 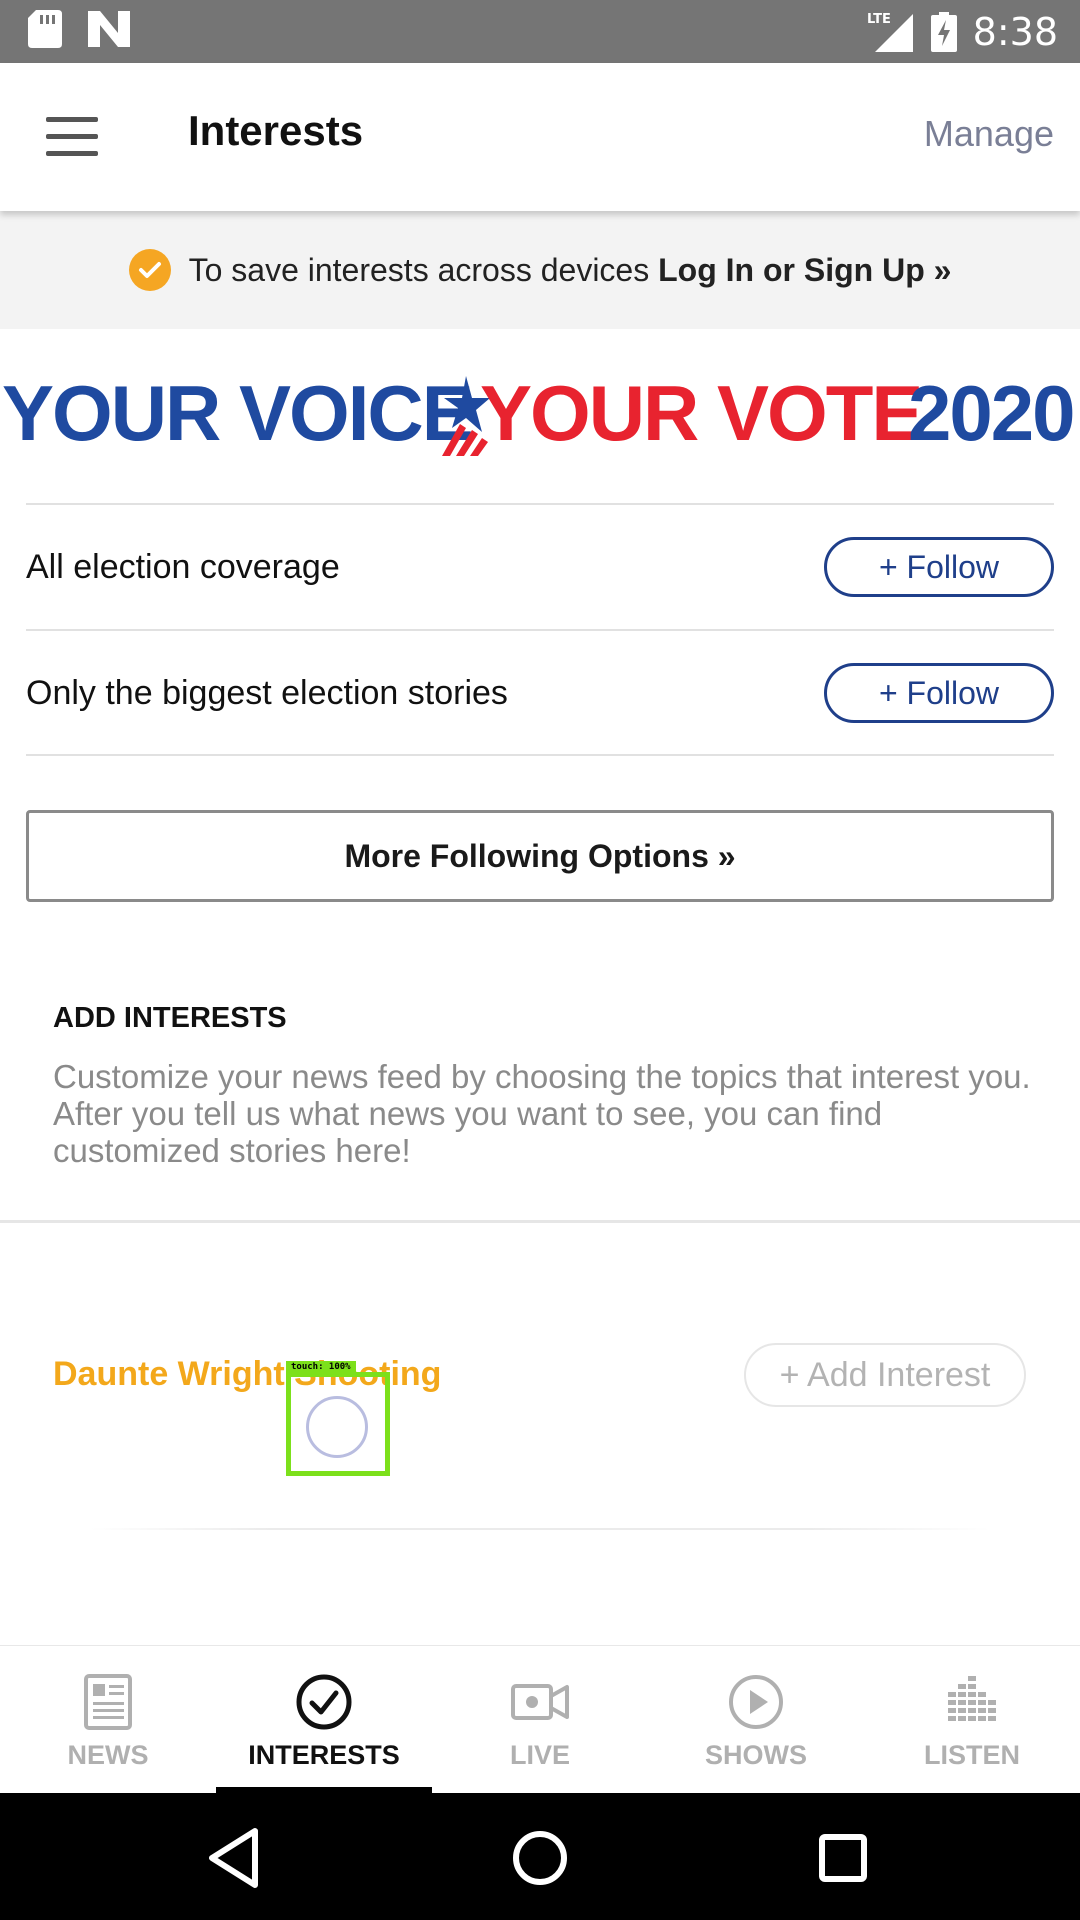 What do you see at coordinates (804, 270) in the screenshot?
I see `login-signup-link: Log In or Sign Up »` at bounding box center [804, 270].